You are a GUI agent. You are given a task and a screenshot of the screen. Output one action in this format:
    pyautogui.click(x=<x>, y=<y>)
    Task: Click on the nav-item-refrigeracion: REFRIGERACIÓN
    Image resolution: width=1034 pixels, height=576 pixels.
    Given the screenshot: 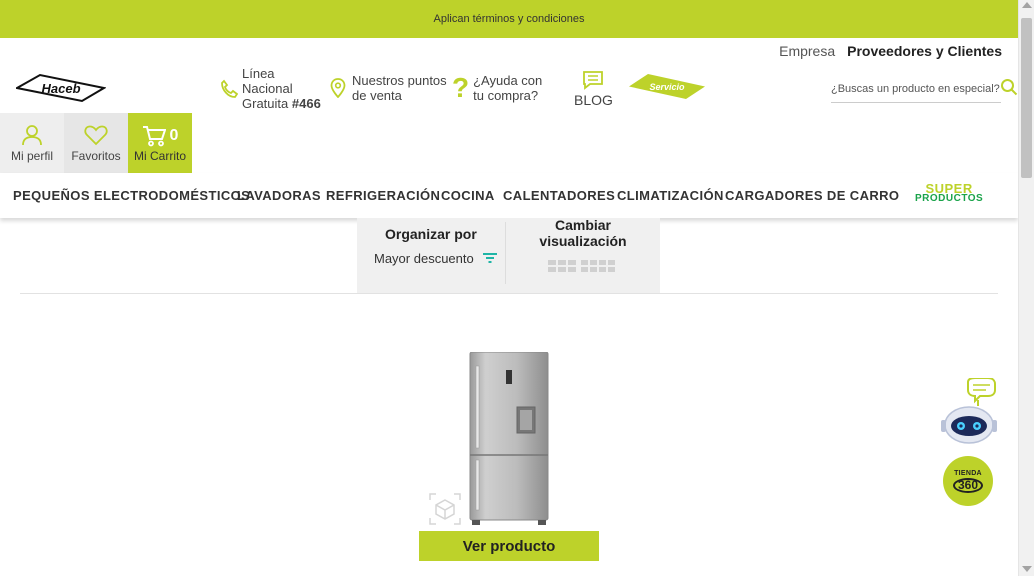 What is the action you would take?
    pyautogui.click(x=383, y=195)
    